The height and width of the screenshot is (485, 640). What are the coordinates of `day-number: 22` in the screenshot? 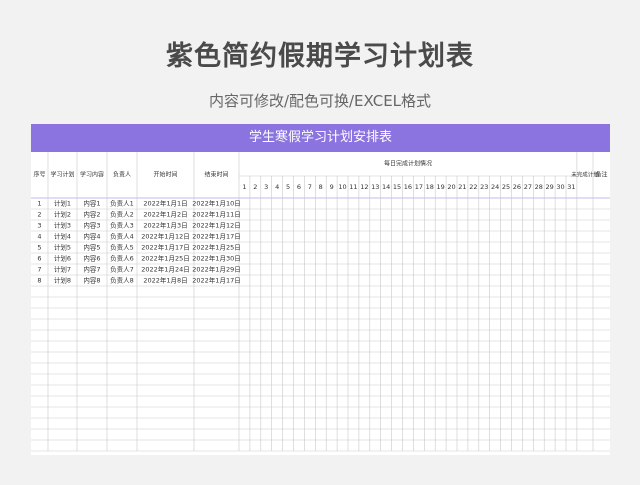 It's located at (473, 187).